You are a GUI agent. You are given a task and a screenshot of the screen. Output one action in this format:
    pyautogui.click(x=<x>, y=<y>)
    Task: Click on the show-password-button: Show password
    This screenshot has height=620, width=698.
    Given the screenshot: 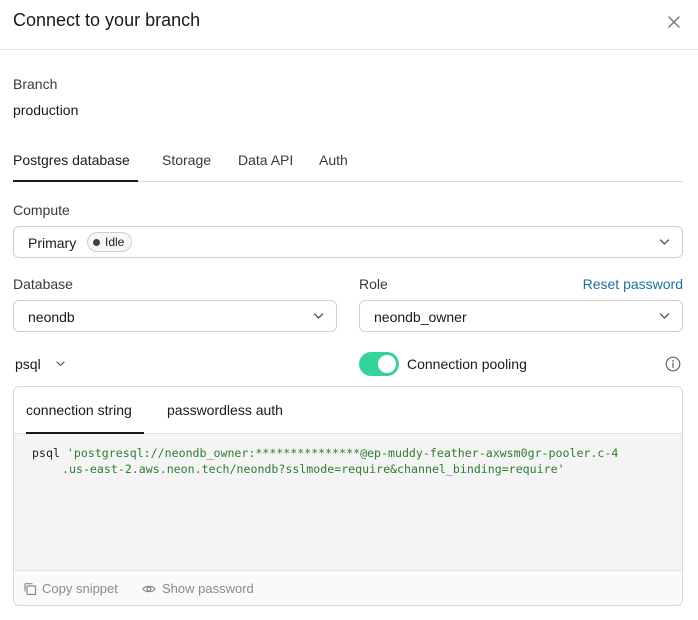 What is the action you would take?
    pyautogui.click(x=197, y=588)
    